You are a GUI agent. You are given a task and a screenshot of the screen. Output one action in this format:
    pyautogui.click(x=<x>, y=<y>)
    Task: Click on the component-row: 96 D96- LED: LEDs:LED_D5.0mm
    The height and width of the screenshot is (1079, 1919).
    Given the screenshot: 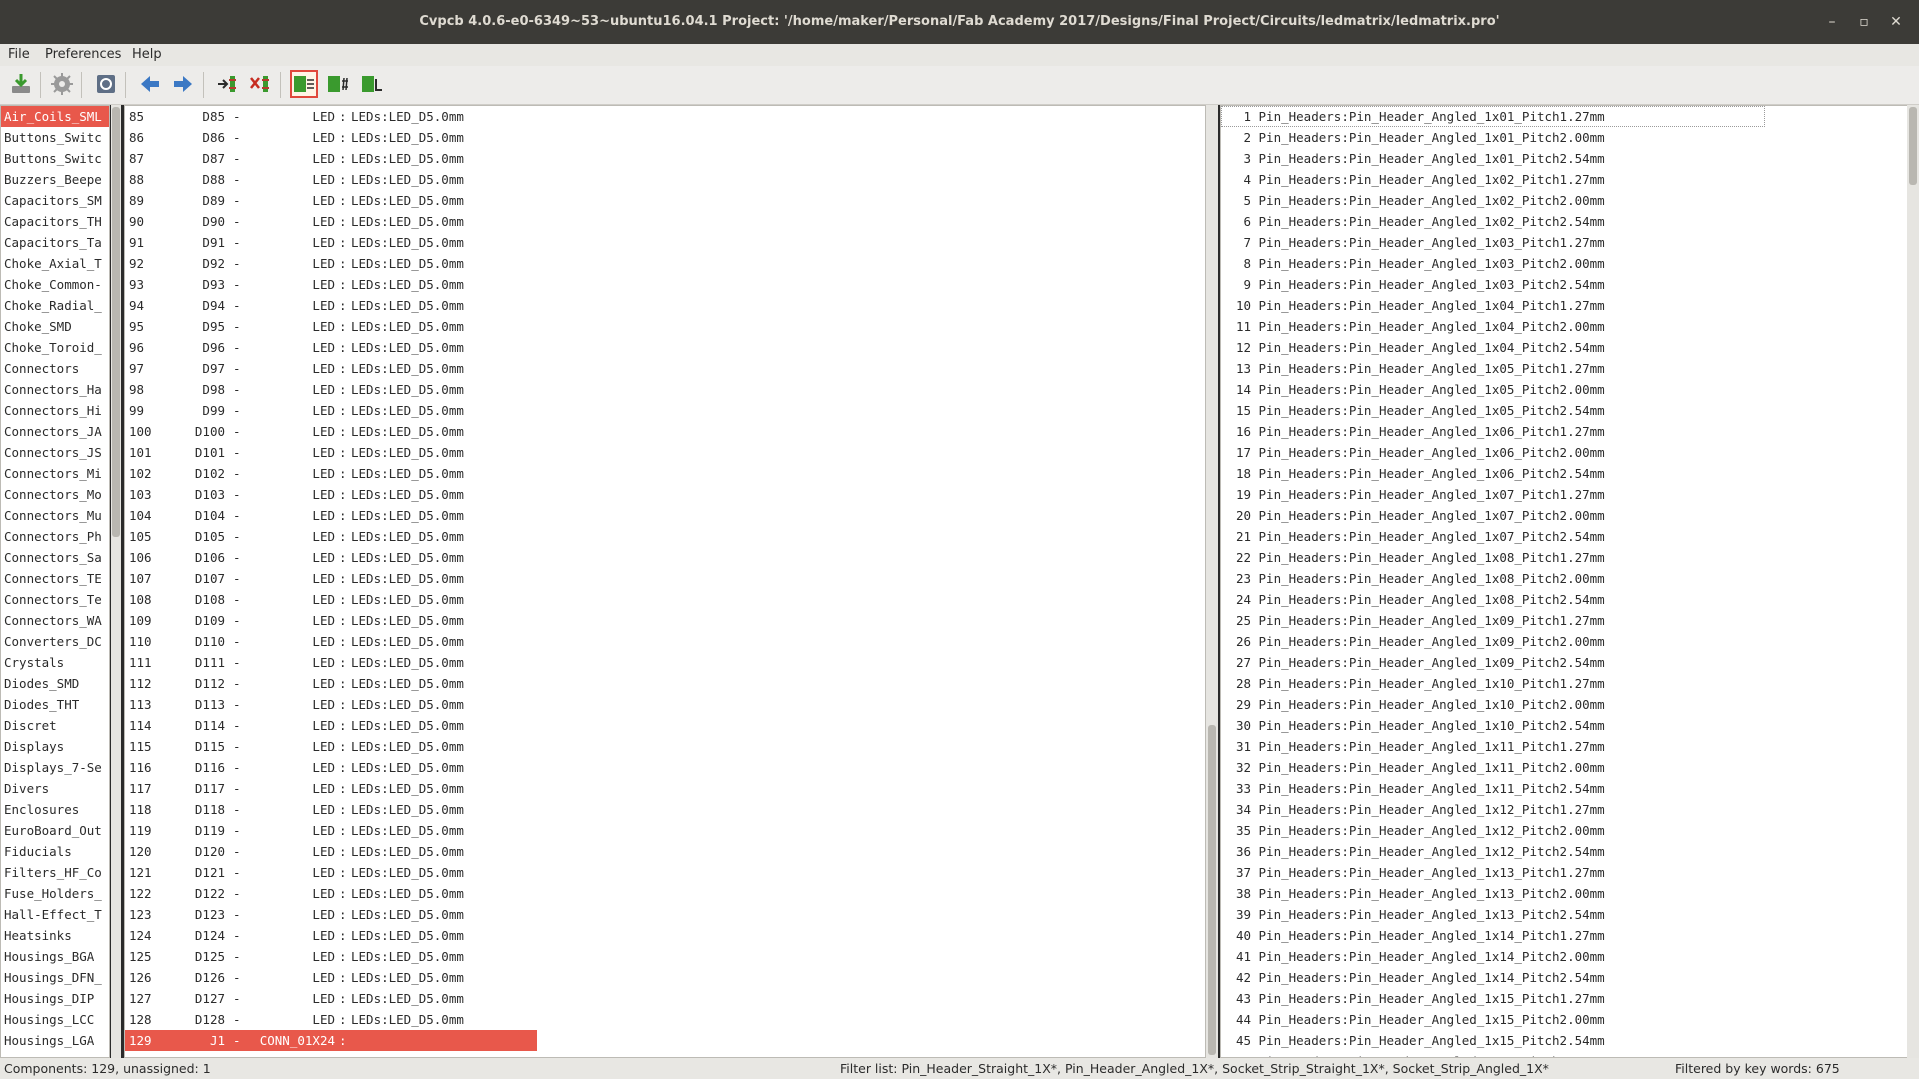 What is the action you would take?
    pyautogui.click(x=665, y=347)
    